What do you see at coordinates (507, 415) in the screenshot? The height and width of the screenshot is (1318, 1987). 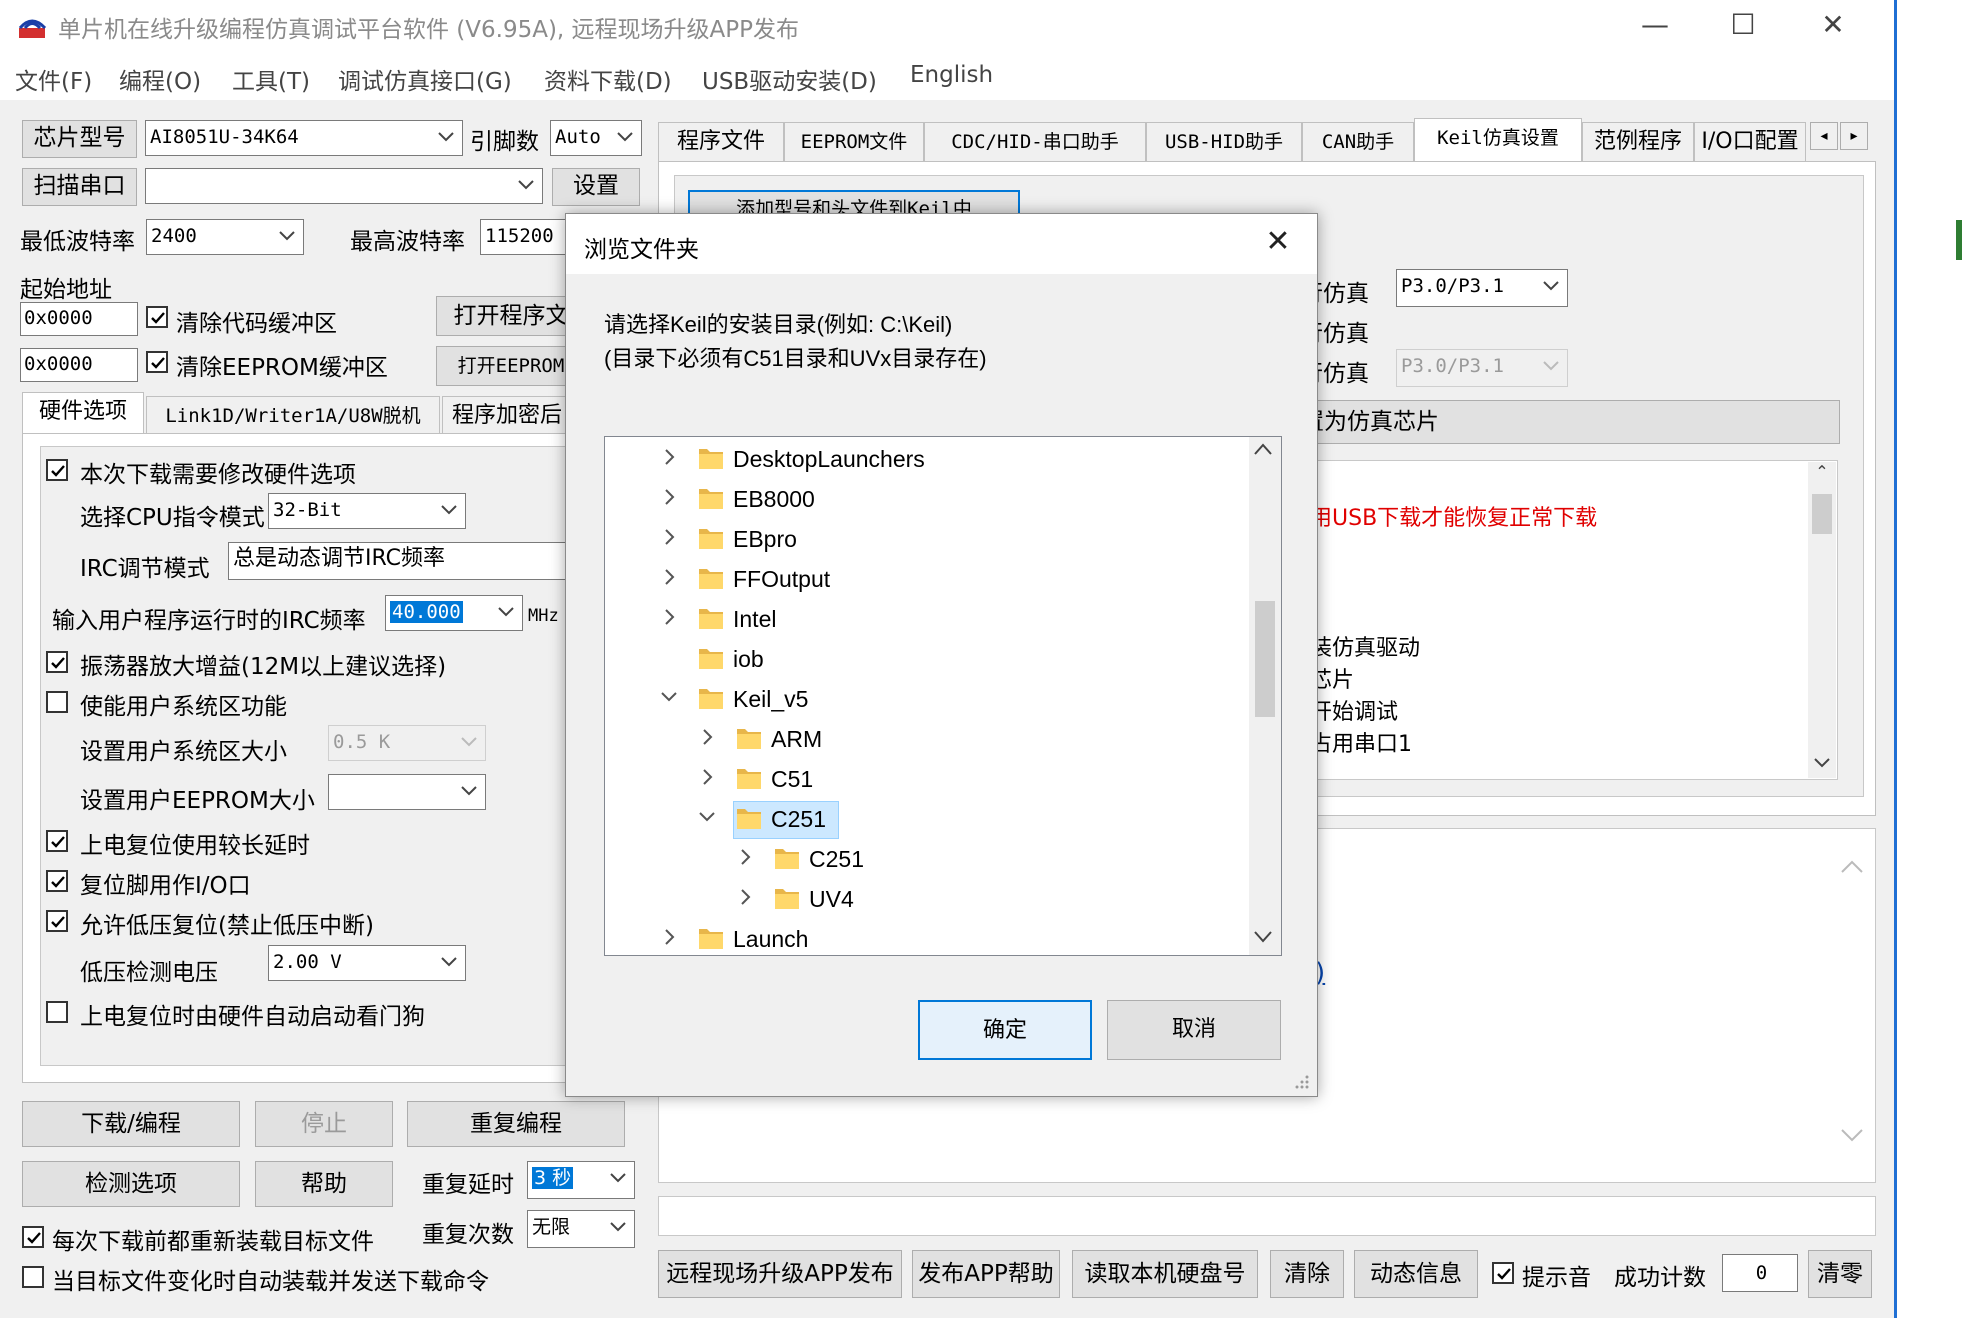 I see `tab-encryption: 程序加密后` at bounding box center [507, 415].